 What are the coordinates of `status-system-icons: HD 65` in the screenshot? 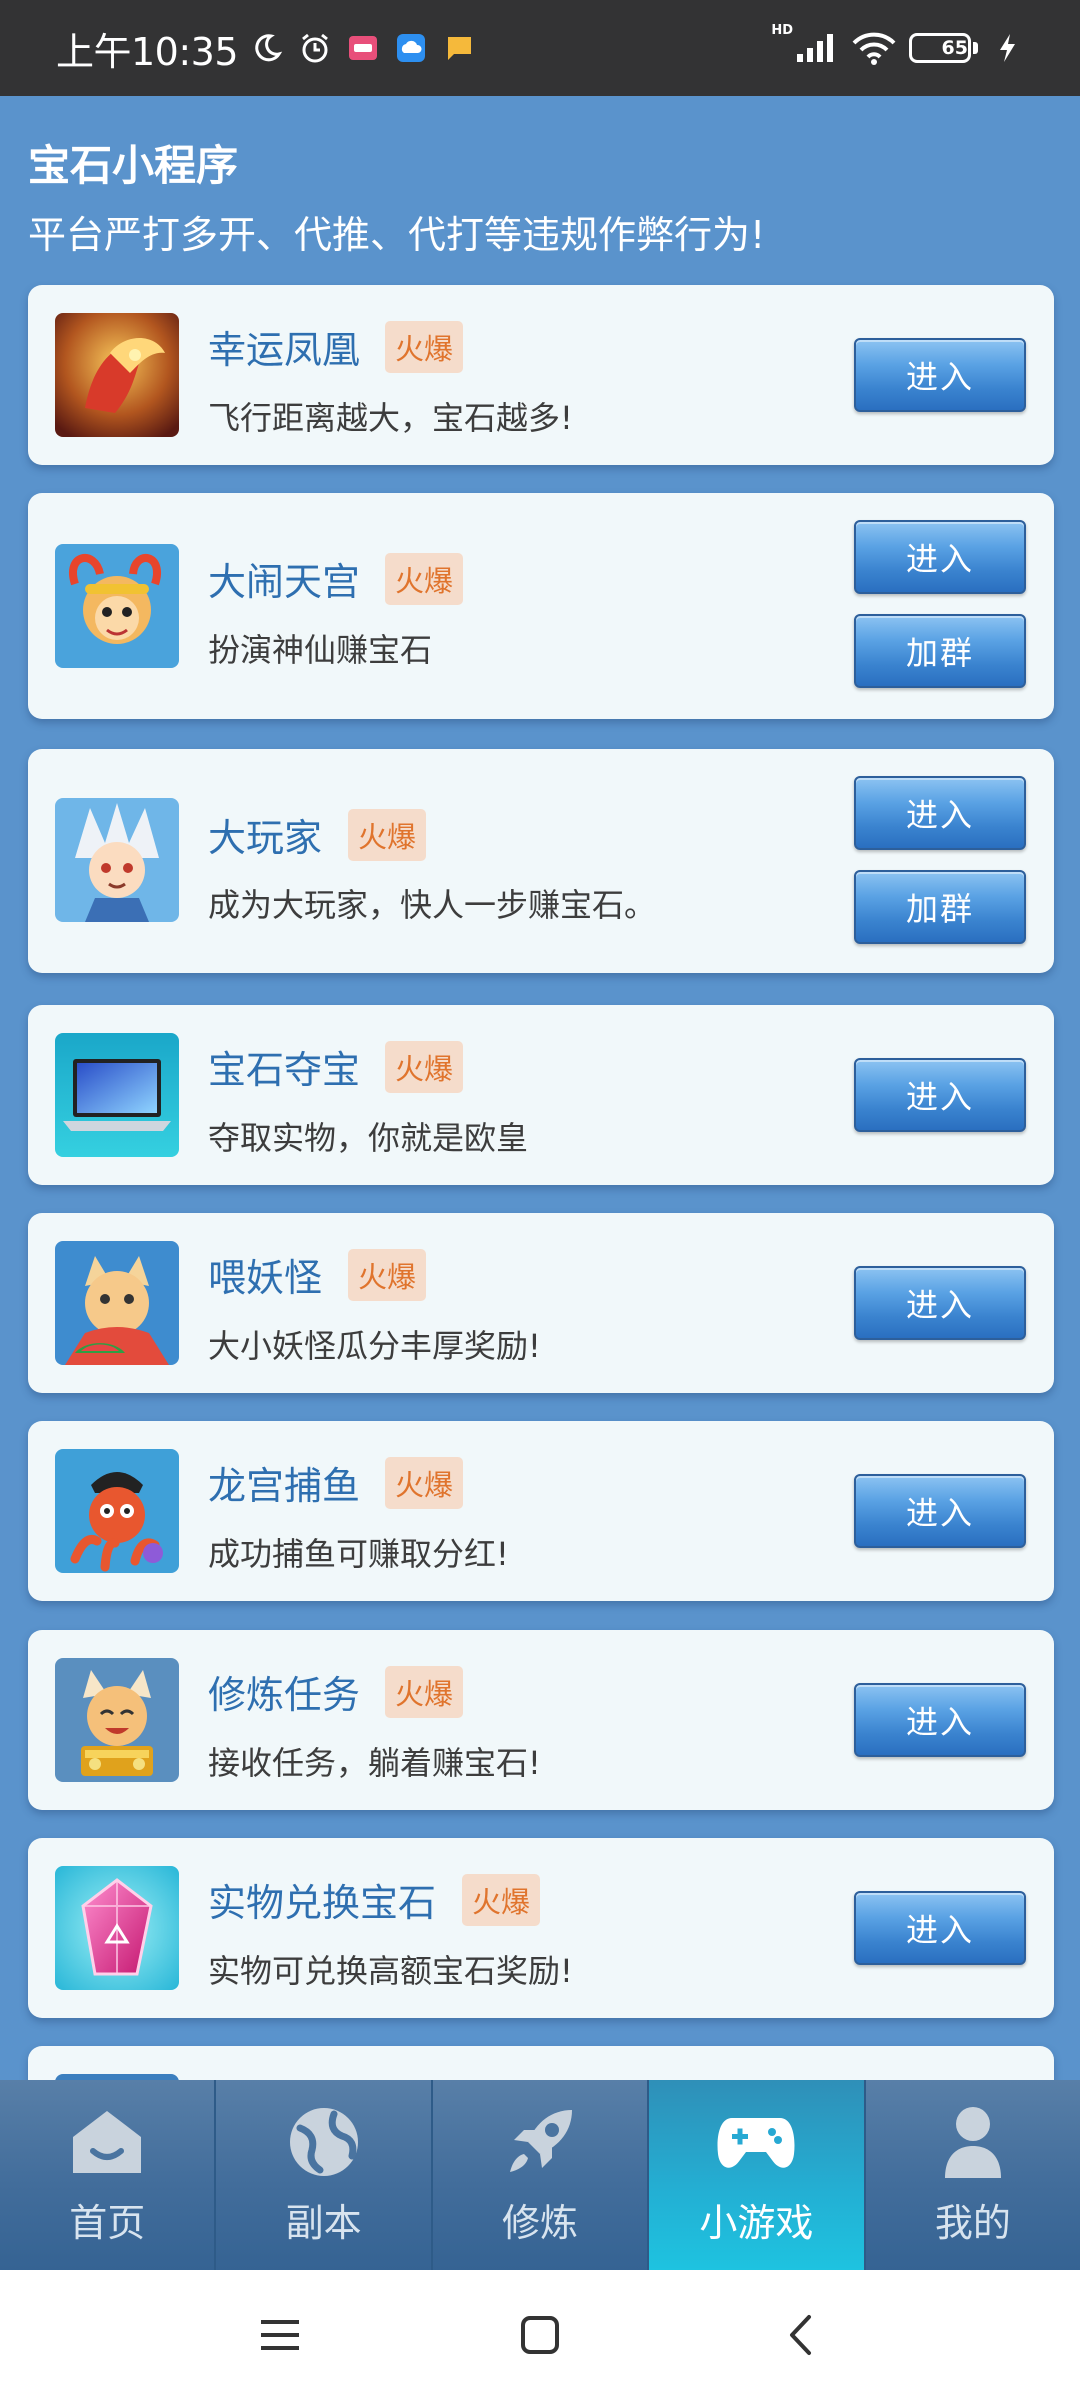 It's located at (897, 44).